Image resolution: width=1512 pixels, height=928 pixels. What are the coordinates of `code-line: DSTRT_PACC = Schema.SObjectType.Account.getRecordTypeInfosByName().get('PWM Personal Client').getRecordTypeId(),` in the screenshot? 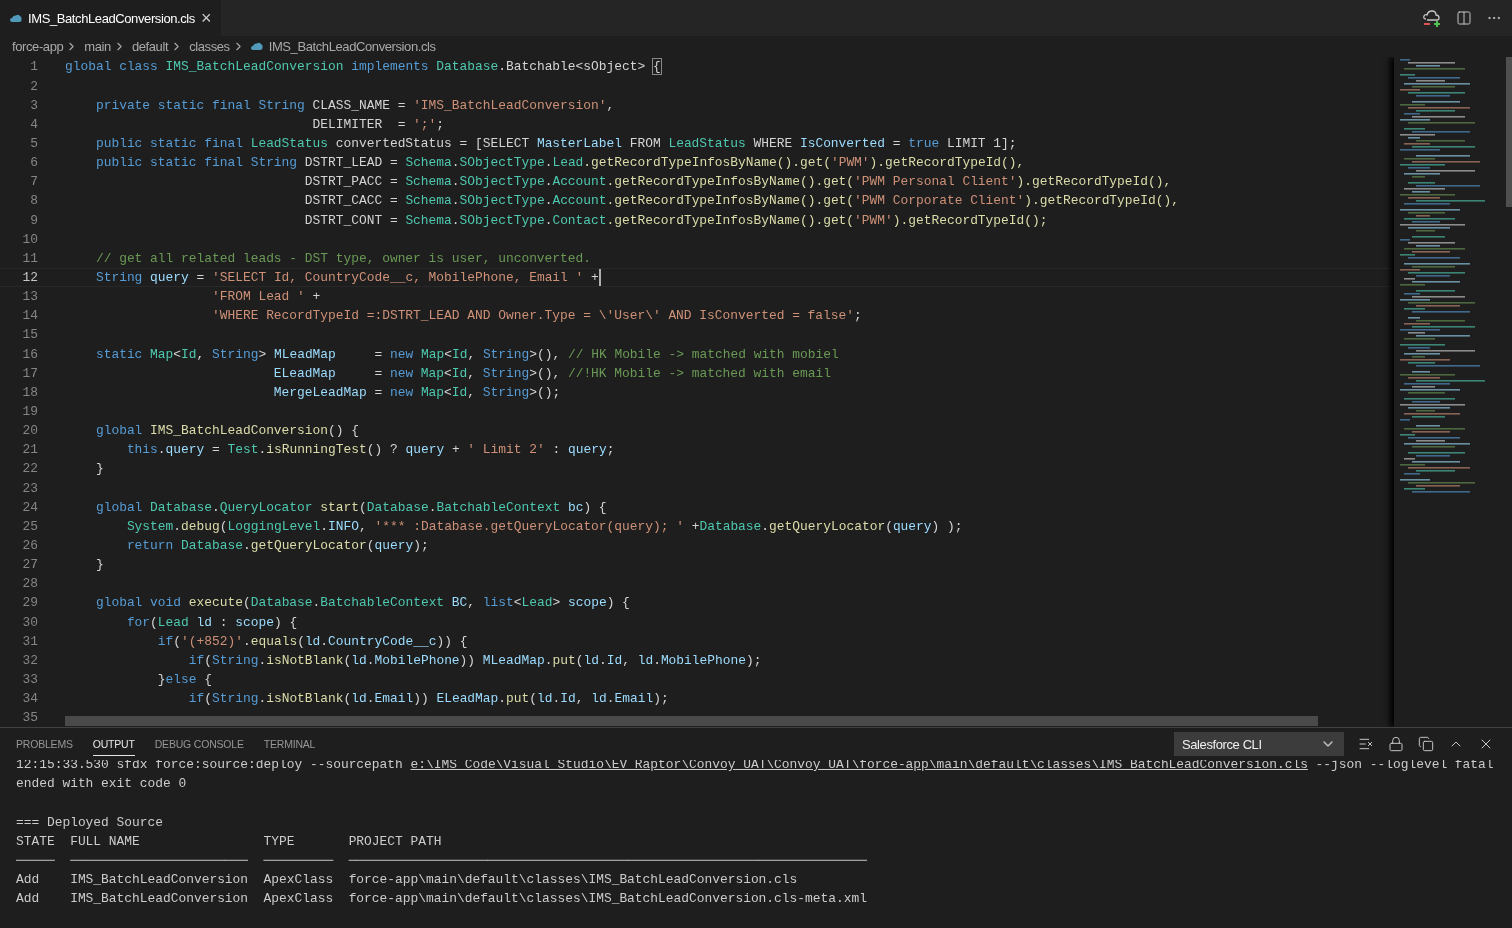 It's located at (737, 182).